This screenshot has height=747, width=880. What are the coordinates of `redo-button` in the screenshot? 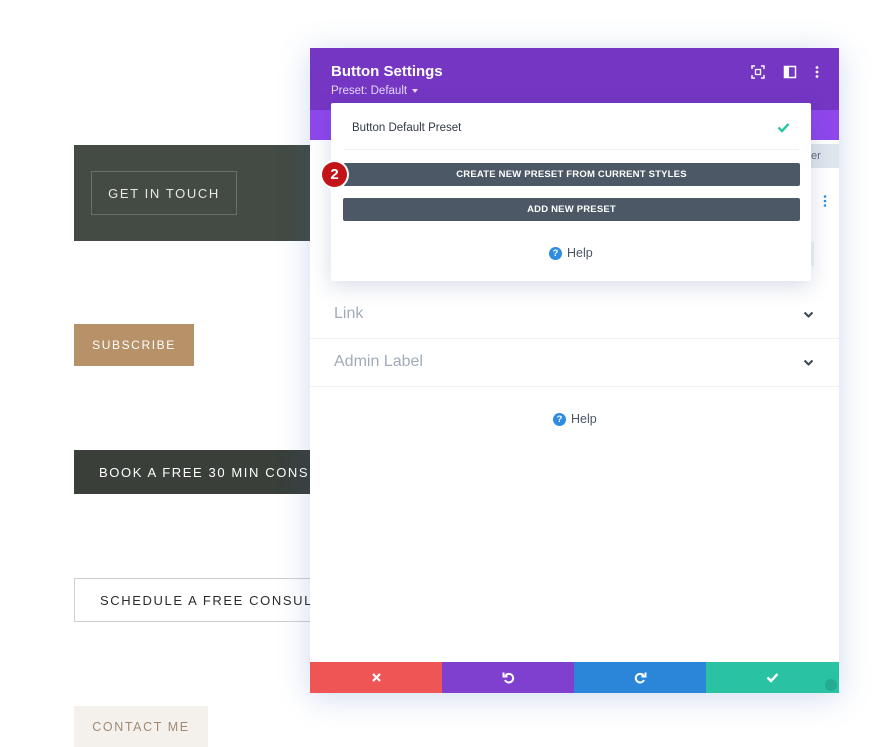 It's located at (640, 677).